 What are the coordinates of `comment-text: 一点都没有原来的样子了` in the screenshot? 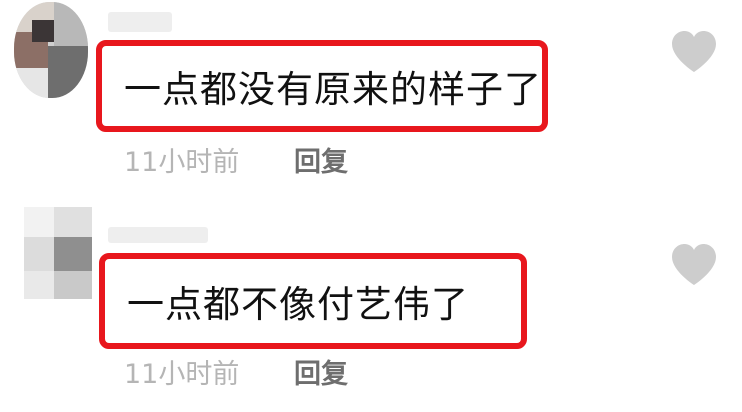 It's located at (333, 89).